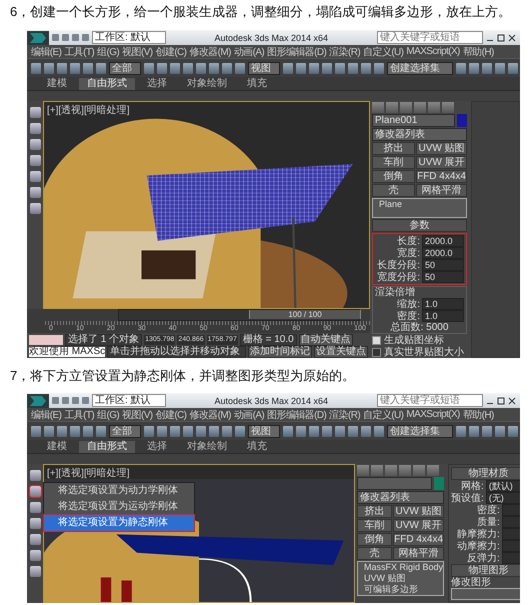 The width and height of the screenshot is (532, 605). What do you see at coordinates (67, 351) in the screenshot?
I see `maxscript-prompt-text: 欢迎使用 MAXSc` at bounding box center [67, 351].